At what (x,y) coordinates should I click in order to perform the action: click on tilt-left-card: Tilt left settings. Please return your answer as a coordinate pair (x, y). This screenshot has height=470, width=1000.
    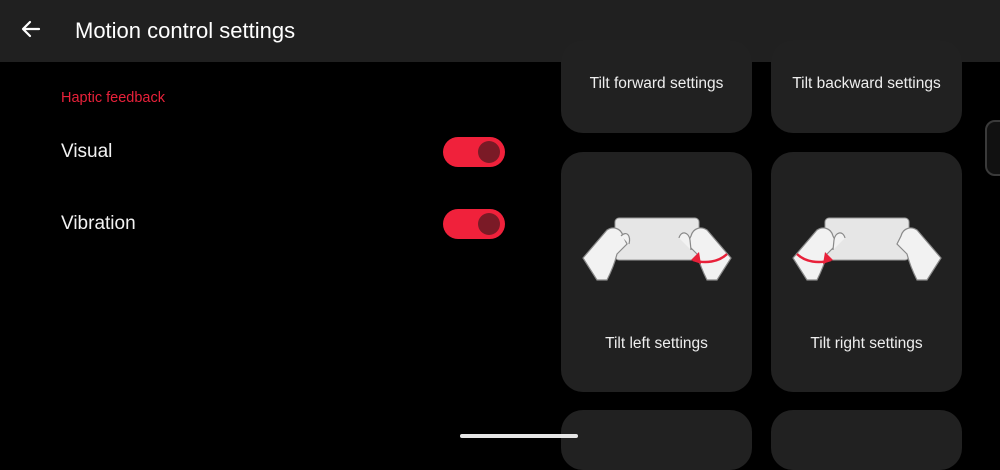
    Looking at the image, I should click on (656, 272).